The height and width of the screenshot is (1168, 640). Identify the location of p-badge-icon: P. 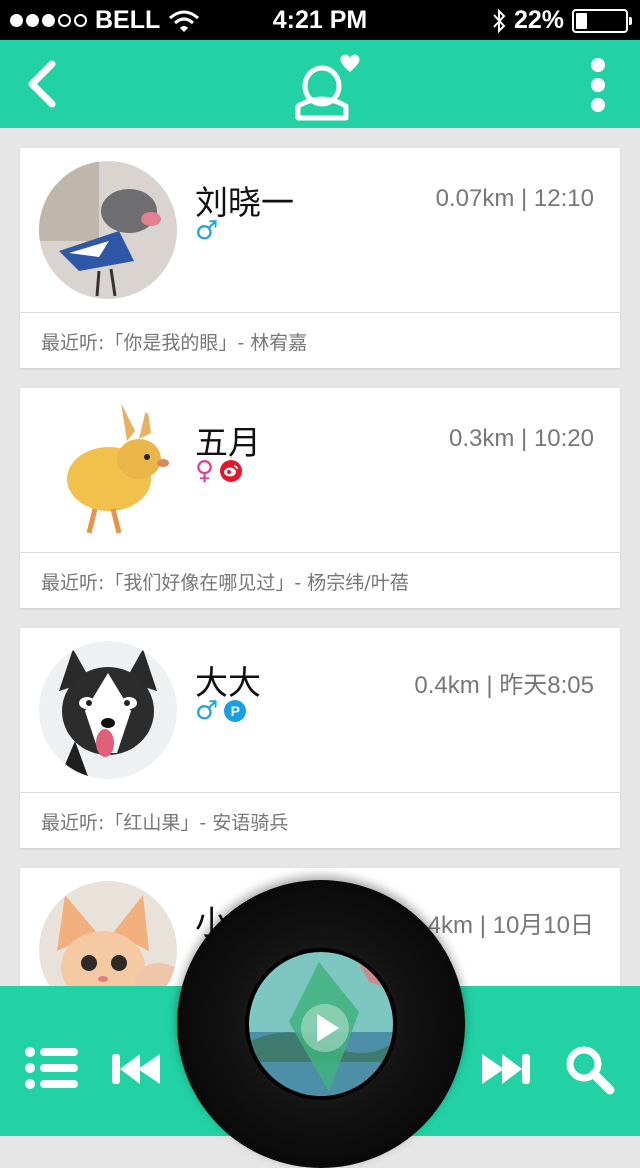
(235, 711).